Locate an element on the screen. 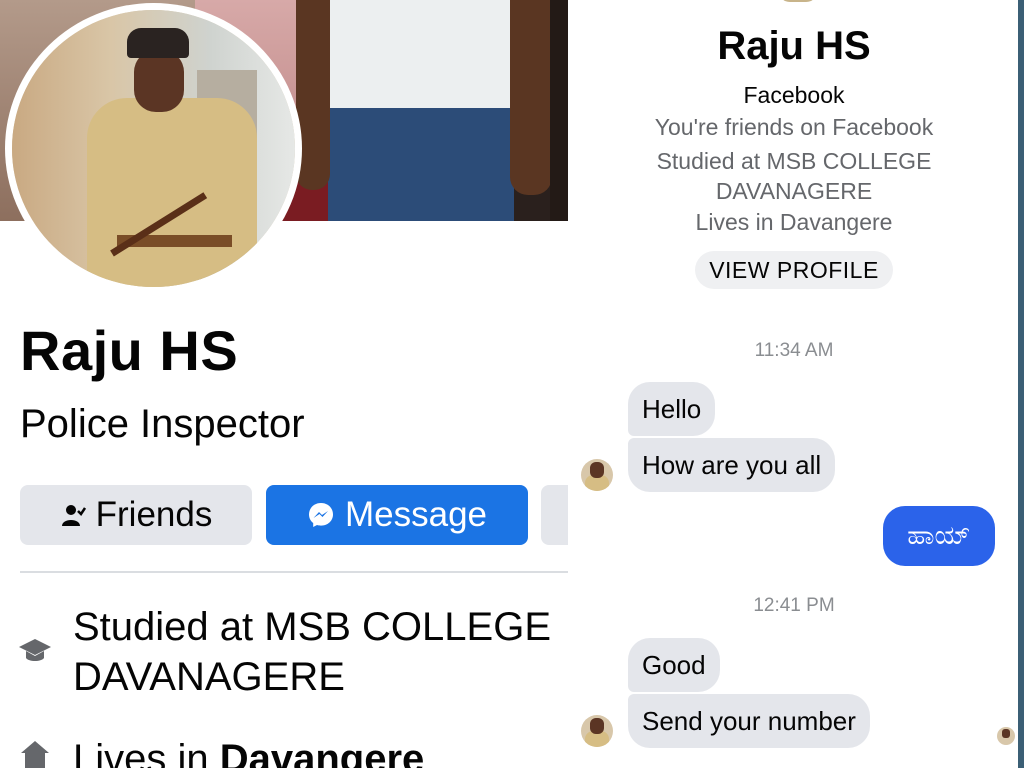  more-options-button is located at coordinates (554, 515).